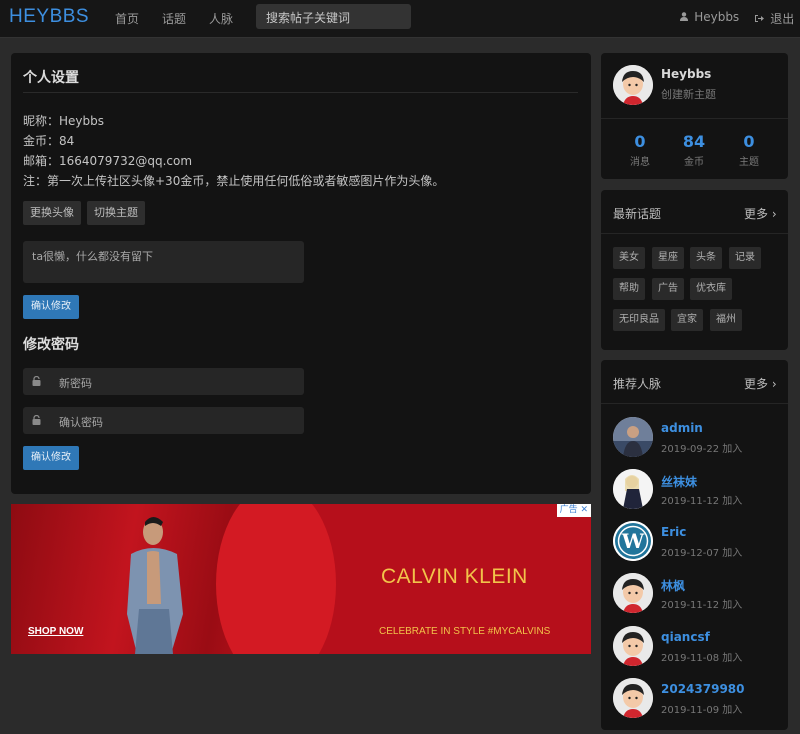 Image resolution: width=800 pixels, height=734 pixels. What do you see at coordinates (52, 213) in the screenshot?
I see `change-avatar-button: 更换头像` at bounding box center [52, 213].